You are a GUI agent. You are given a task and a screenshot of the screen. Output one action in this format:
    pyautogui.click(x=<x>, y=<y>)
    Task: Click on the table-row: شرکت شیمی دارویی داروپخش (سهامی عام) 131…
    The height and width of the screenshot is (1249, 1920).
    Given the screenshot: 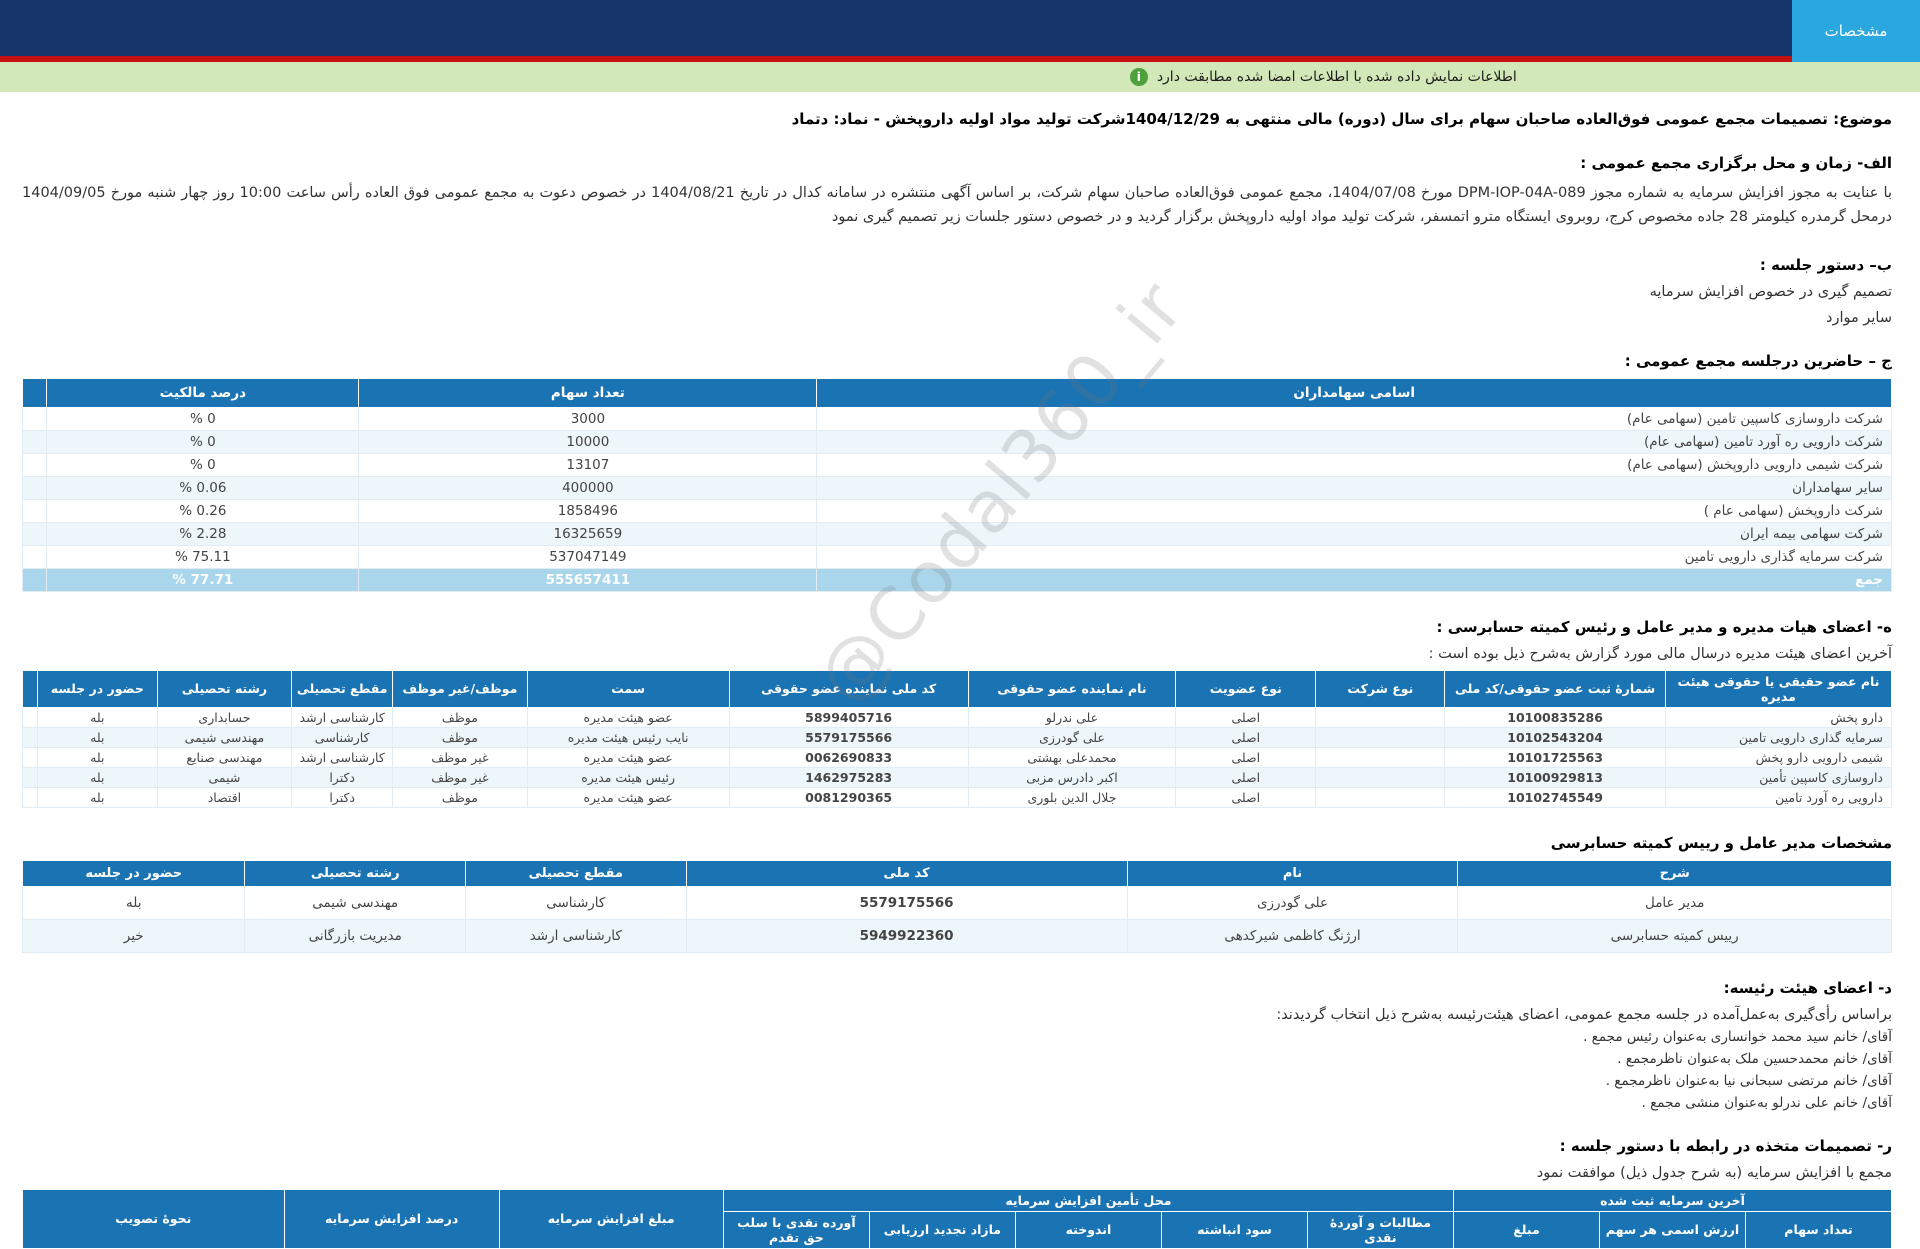 What is the action you would take?
    pyautogui.click(x=956, y=464)
    